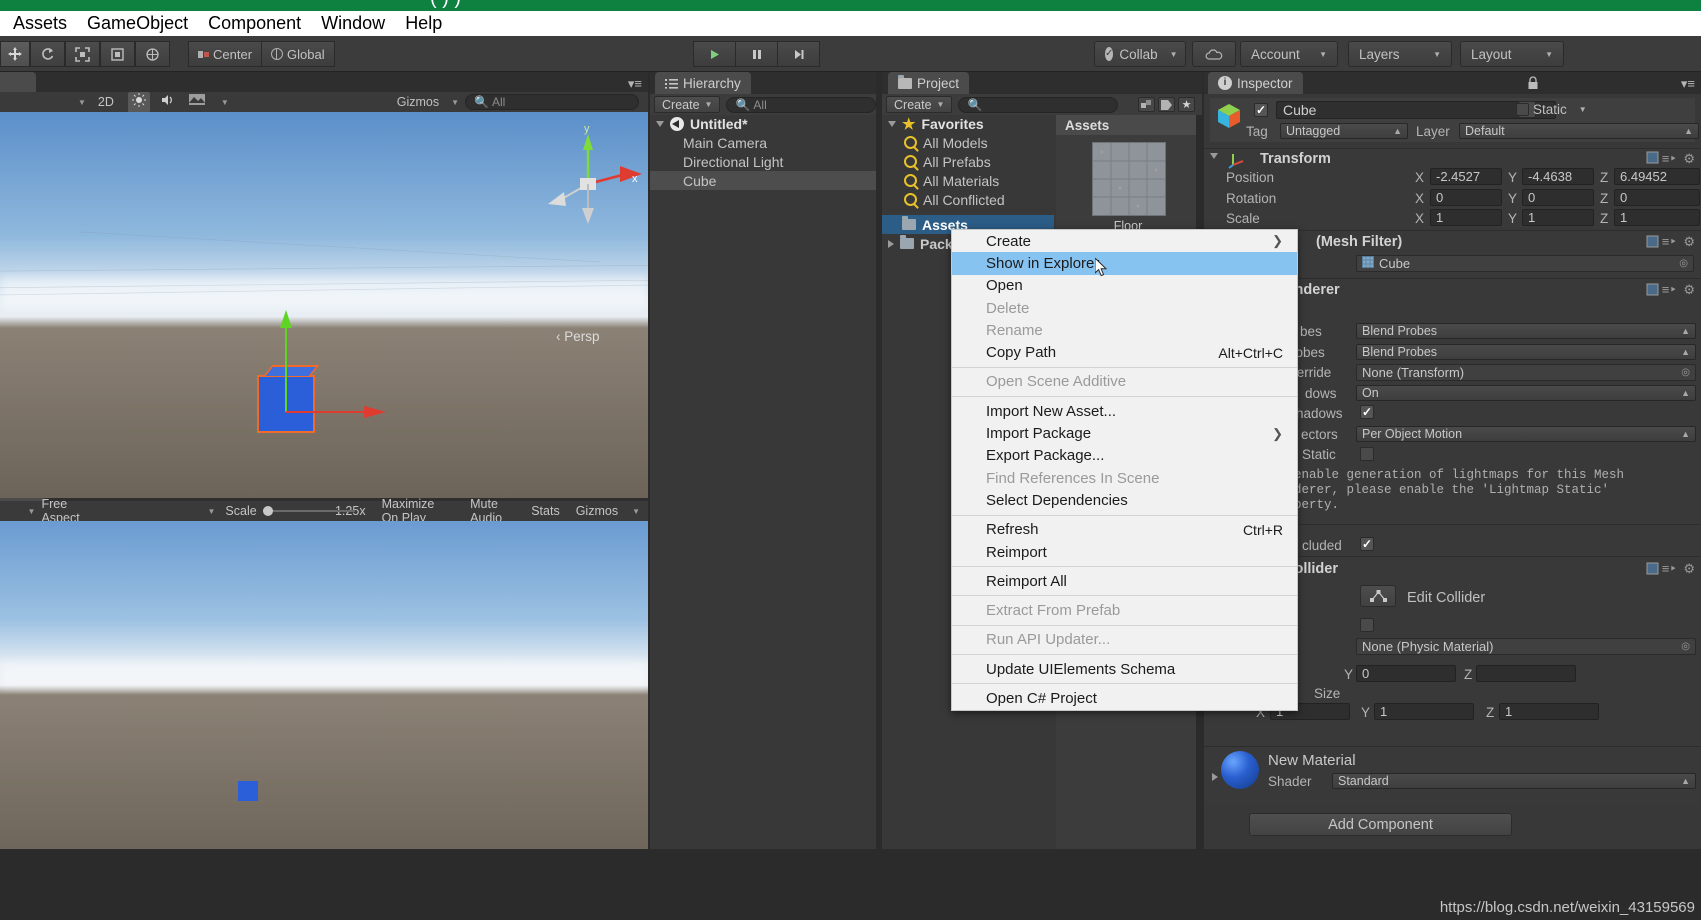  Describe the element at coordinates (1579, 131) in the screenshot. I see `layer-dropdown: Default ▲` at that location.